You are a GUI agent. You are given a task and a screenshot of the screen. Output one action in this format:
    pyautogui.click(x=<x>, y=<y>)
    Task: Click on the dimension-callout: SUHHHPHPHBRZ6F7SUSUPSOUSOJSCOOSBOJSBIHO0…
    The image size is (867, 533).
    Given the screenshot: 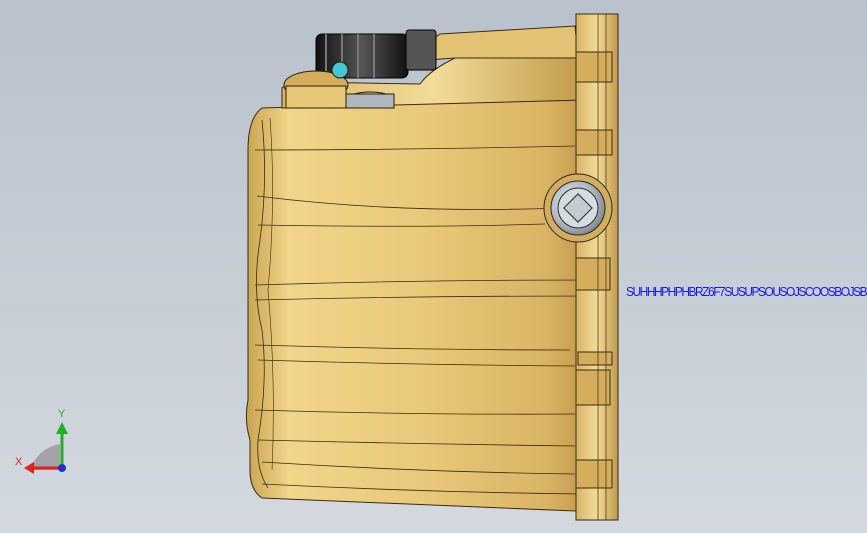 What is the action you would take?
    pyautogui.click(x=746, y=291)
    